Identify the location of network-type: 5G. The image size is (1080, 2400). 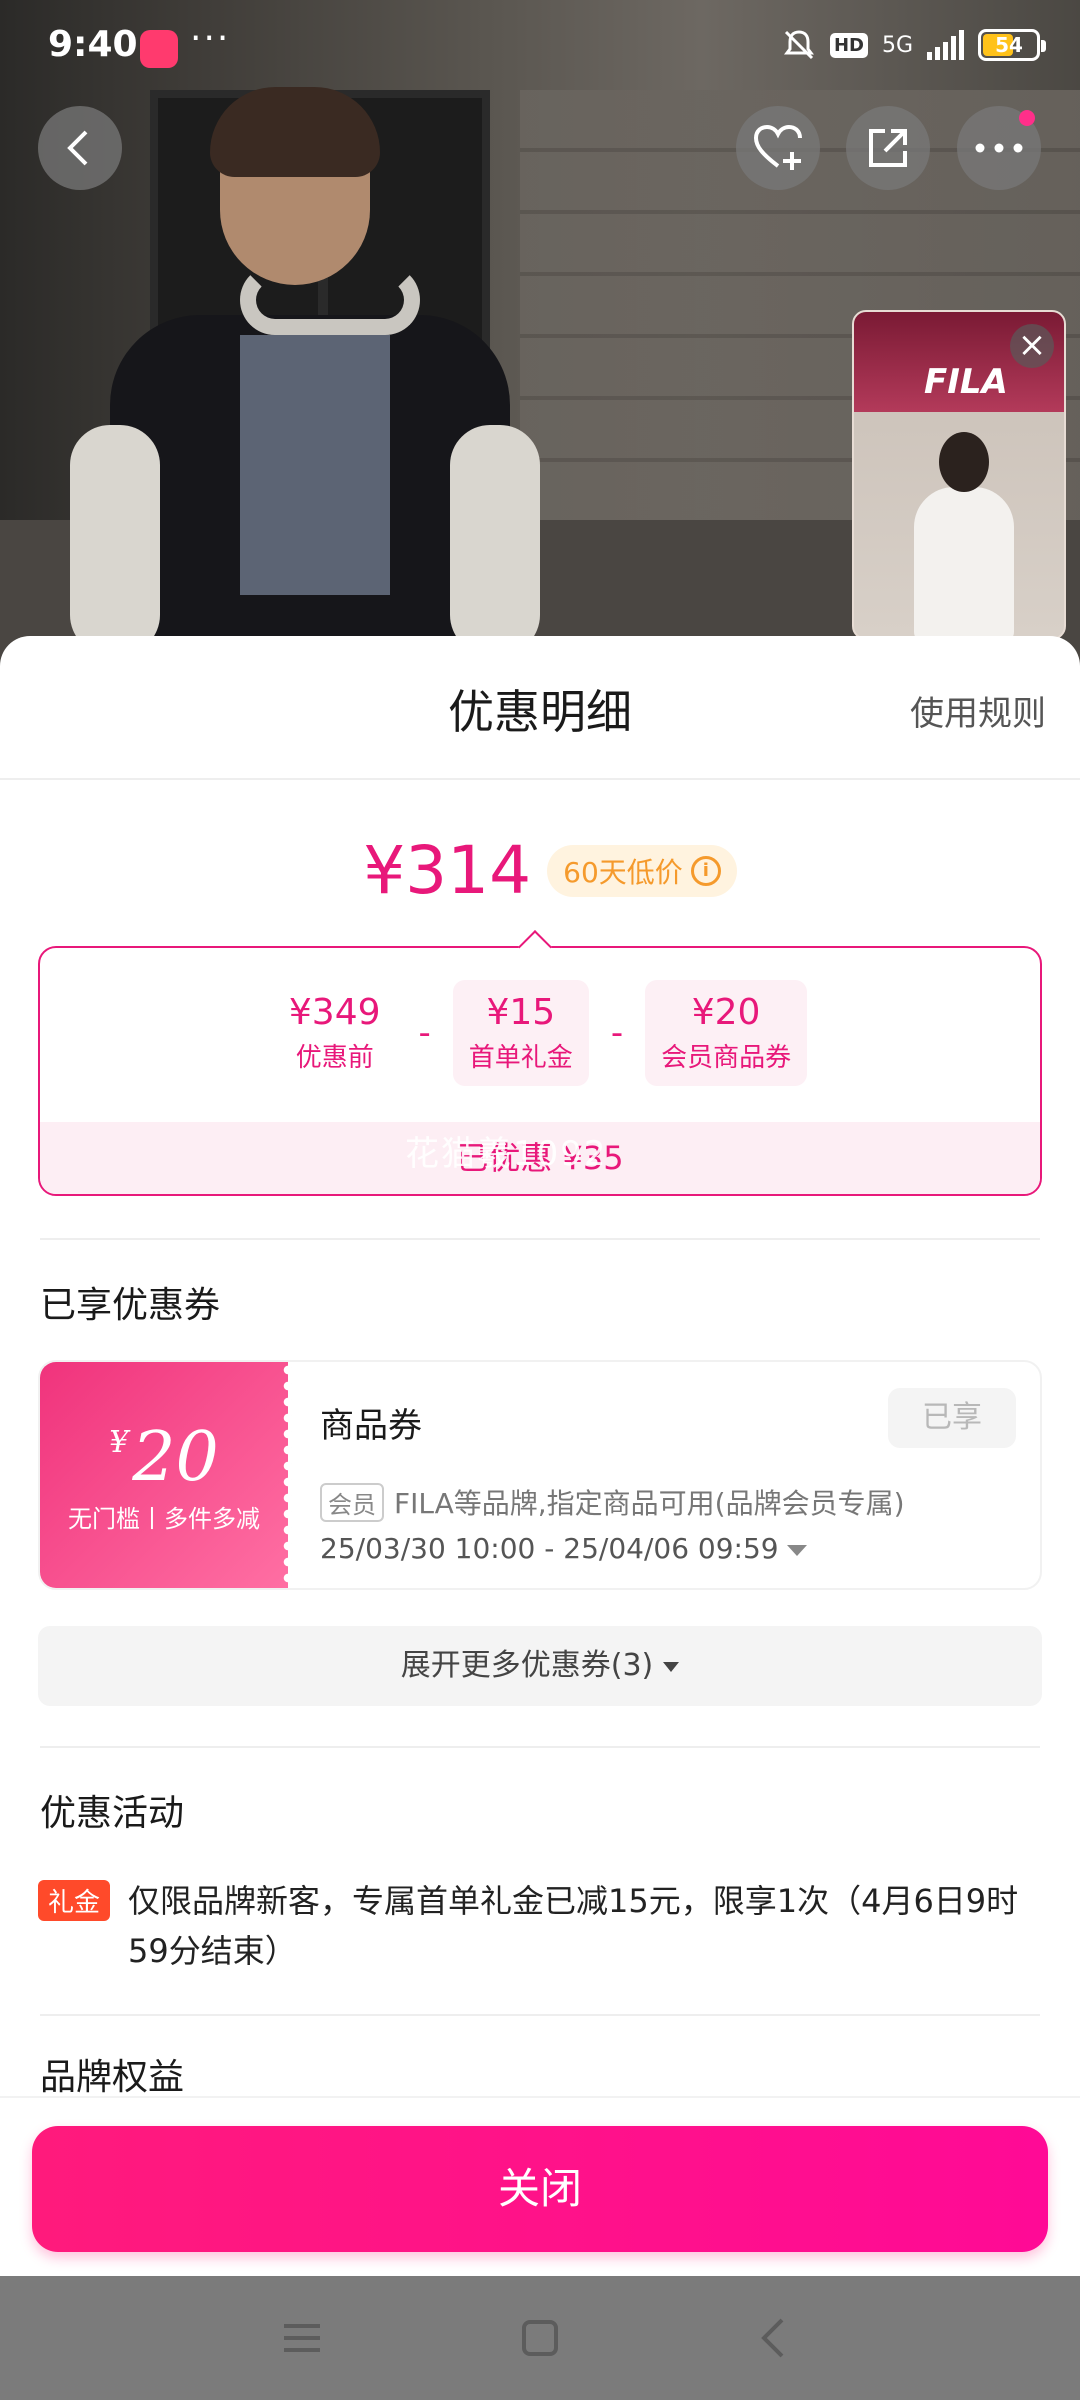
(897, 45).